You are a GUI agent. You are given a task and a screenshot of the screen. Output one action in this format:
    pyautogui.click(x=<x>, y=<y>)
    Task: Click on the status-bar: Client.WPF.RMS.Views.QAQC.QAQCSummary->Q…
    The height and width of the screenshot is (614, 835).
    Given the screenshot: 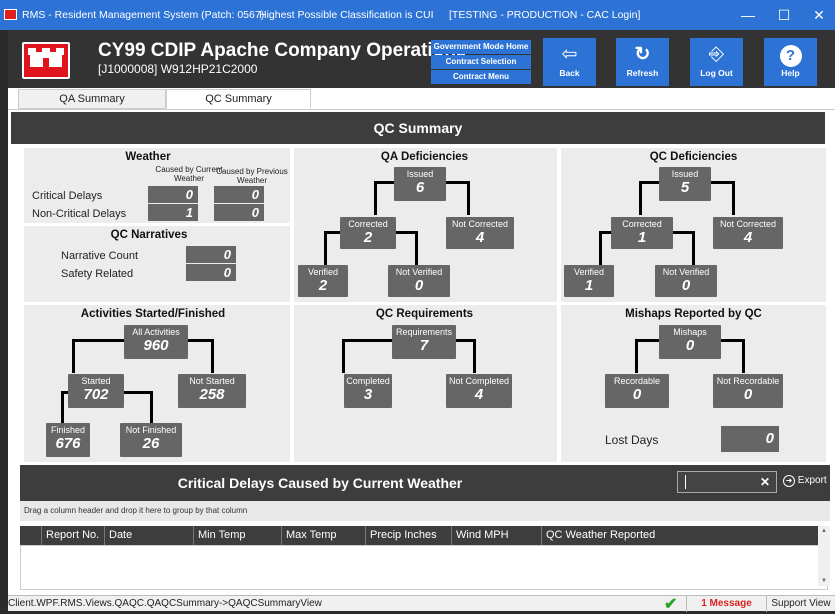 What is the action you would take?
    pyautogui.click(x=421, y=604)
    